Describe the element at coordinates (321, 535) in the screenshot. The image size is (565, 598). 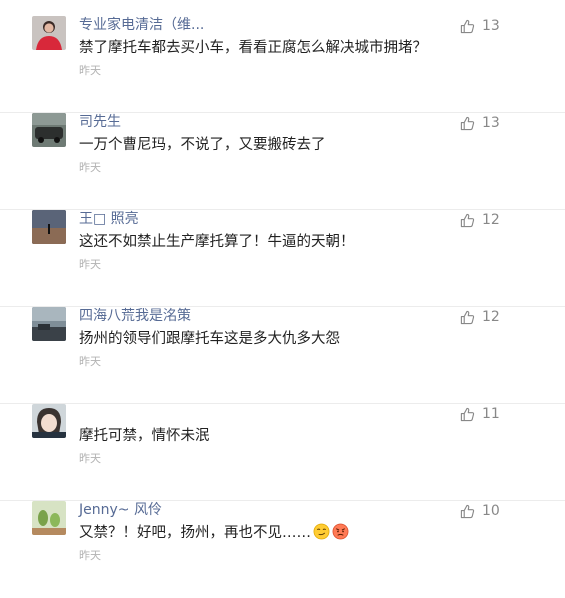
I see `smirk-emoji` at that location.